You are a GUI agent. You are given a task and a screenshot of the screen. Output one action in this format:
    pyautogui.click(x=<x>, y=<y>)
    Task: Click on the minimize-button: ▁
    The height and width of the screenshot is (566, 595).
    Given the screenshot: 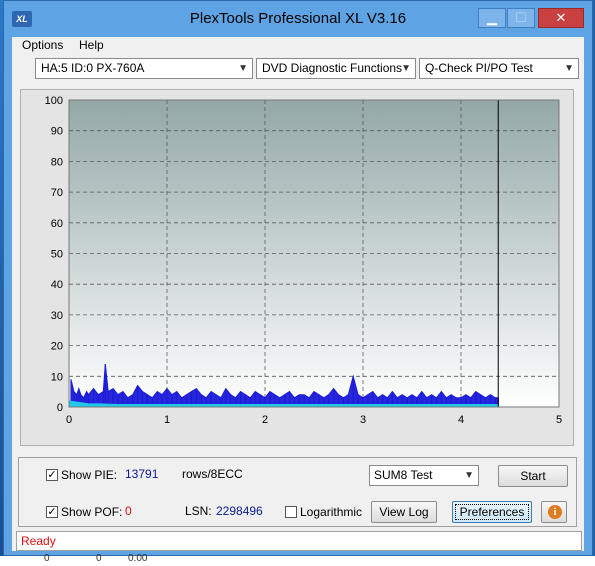 What is the action you would take?
    pyautogui.click(x=492, y=18)
    